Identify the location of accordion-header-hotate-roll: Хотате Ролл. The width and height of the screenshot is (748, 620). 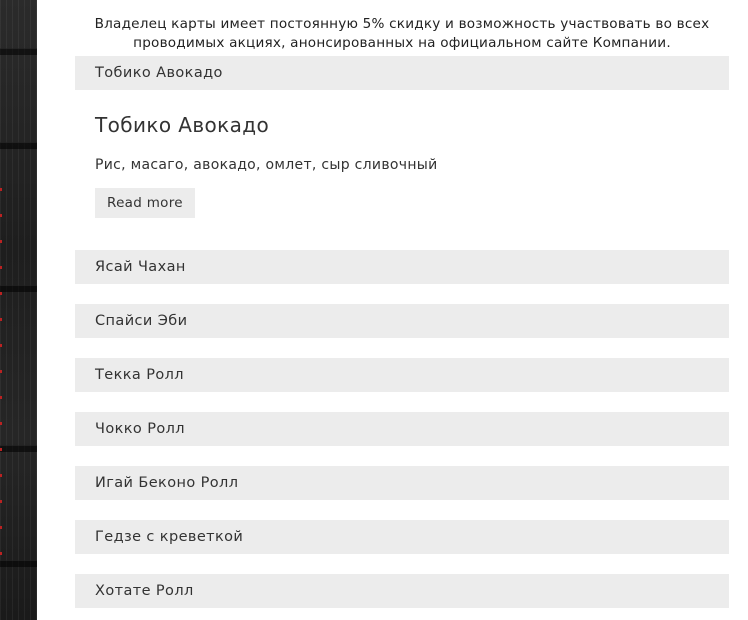
(402, 591).